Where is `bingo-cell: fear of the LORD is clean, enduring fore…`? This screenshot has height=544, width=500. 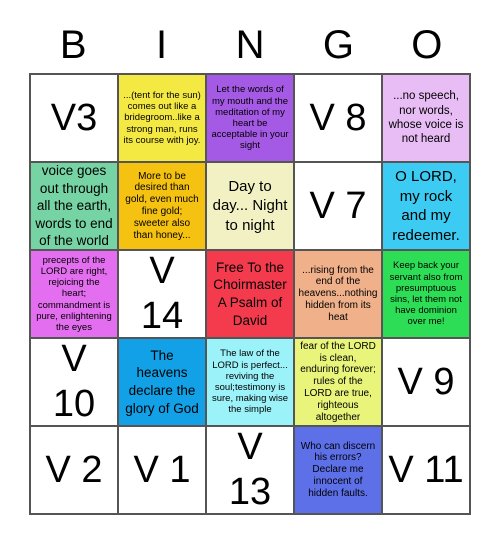 bingo-cell: fear of the LORD is clean, enduring fore… is located at coordinates (338, 382).